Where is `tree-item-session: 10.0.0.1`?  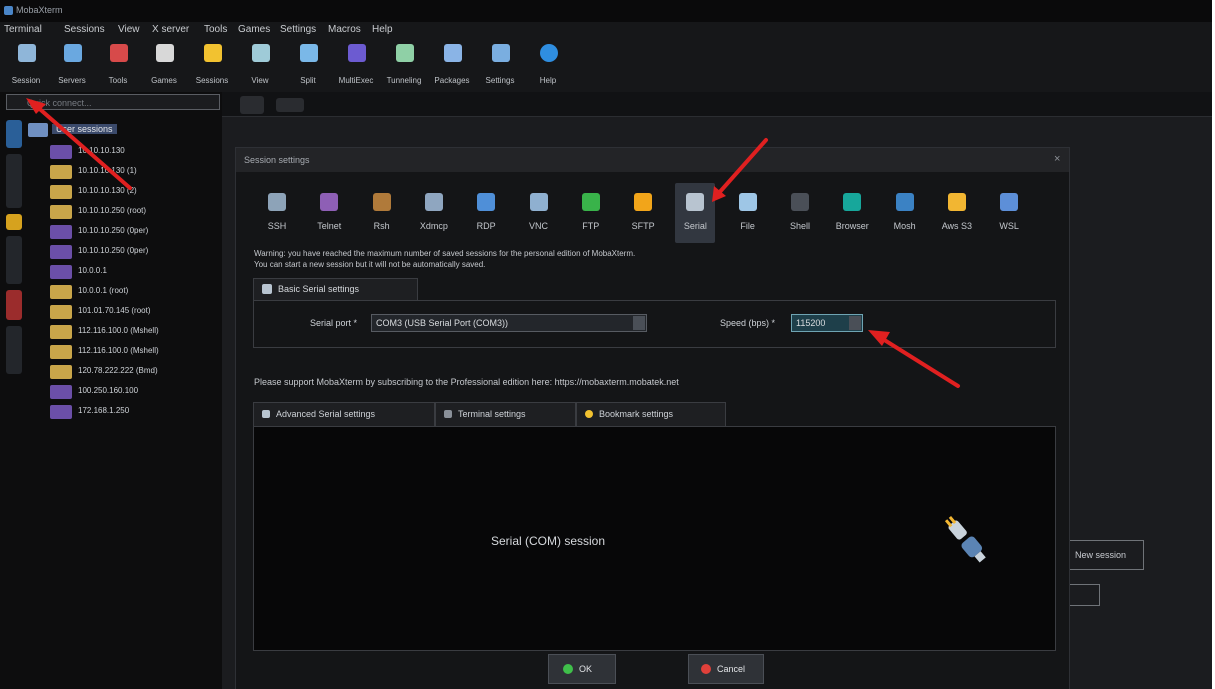
tree-item-session: 10.0.0.1 is located at coordinates (135, 272).